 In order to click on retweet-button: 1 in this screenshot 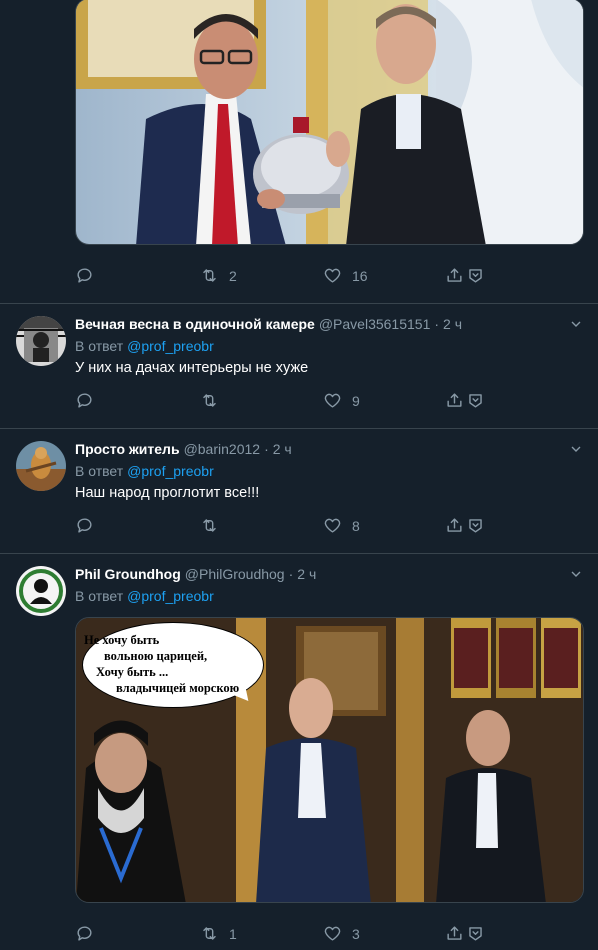, I will do `click(218, 933)`.